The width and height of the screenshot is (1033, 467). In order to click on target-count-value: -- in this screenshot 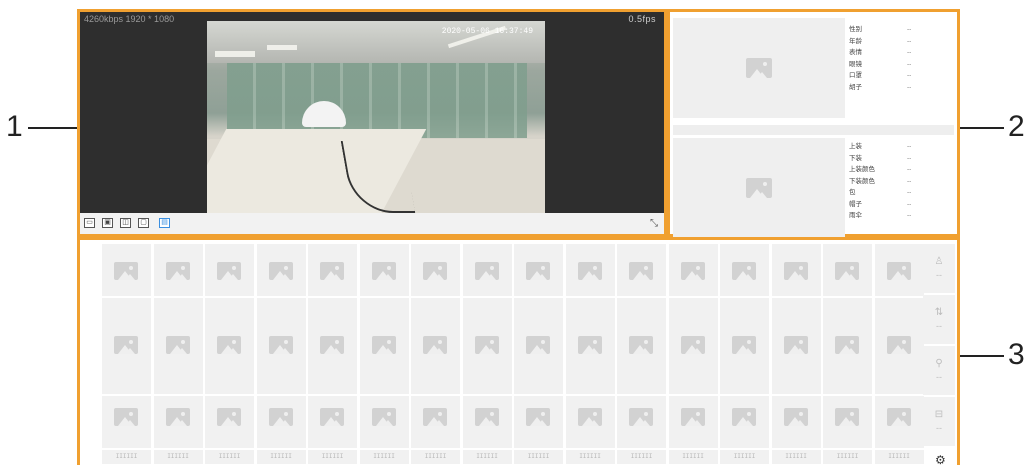, I will do `click(939, 428)`.